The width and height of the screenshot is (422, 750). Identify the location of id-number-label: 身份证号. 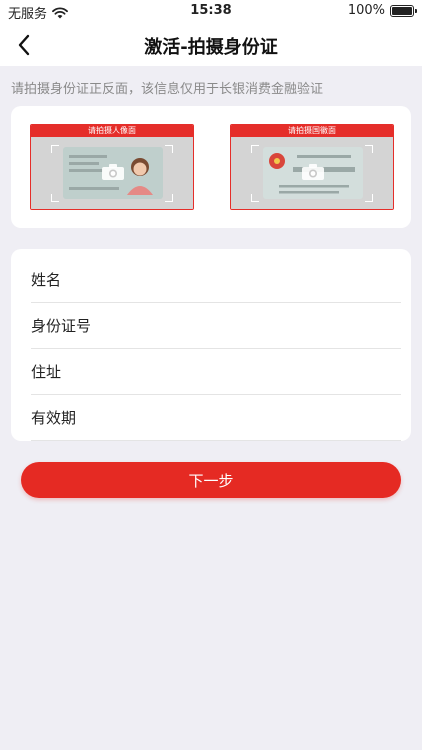
(61, 326).